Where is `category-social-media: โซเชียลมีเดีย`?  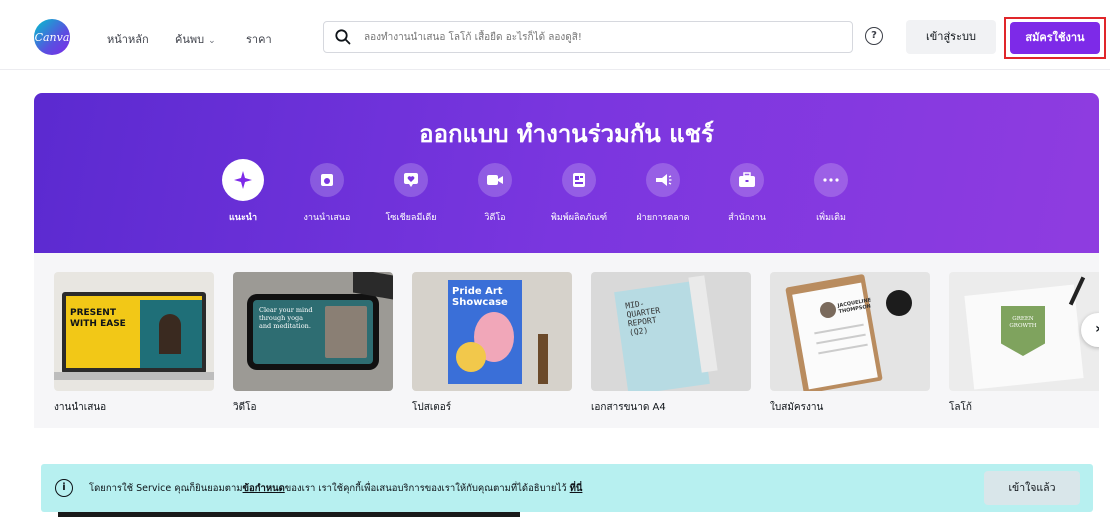 category-social-media: โซเชียลมีเดีย is located at coordinates (411, 193).